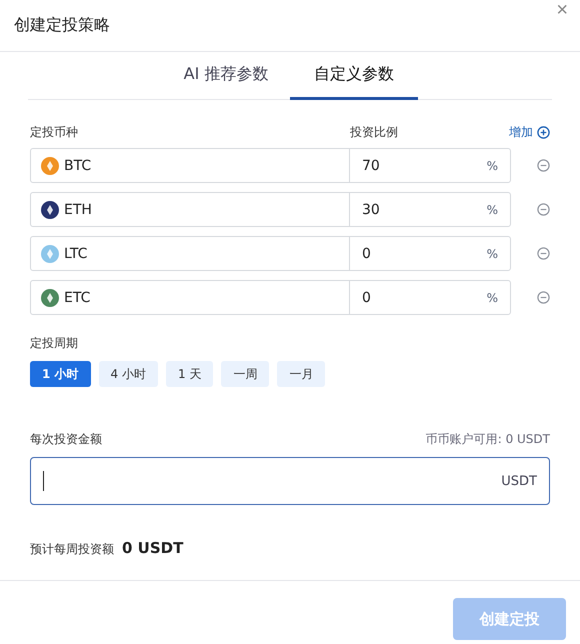 The width and height of the screenshot is (580, 644). Describe the element at coordinates (77, 298) in the screenshot. I see `coin-symbol: ETC` at that location.